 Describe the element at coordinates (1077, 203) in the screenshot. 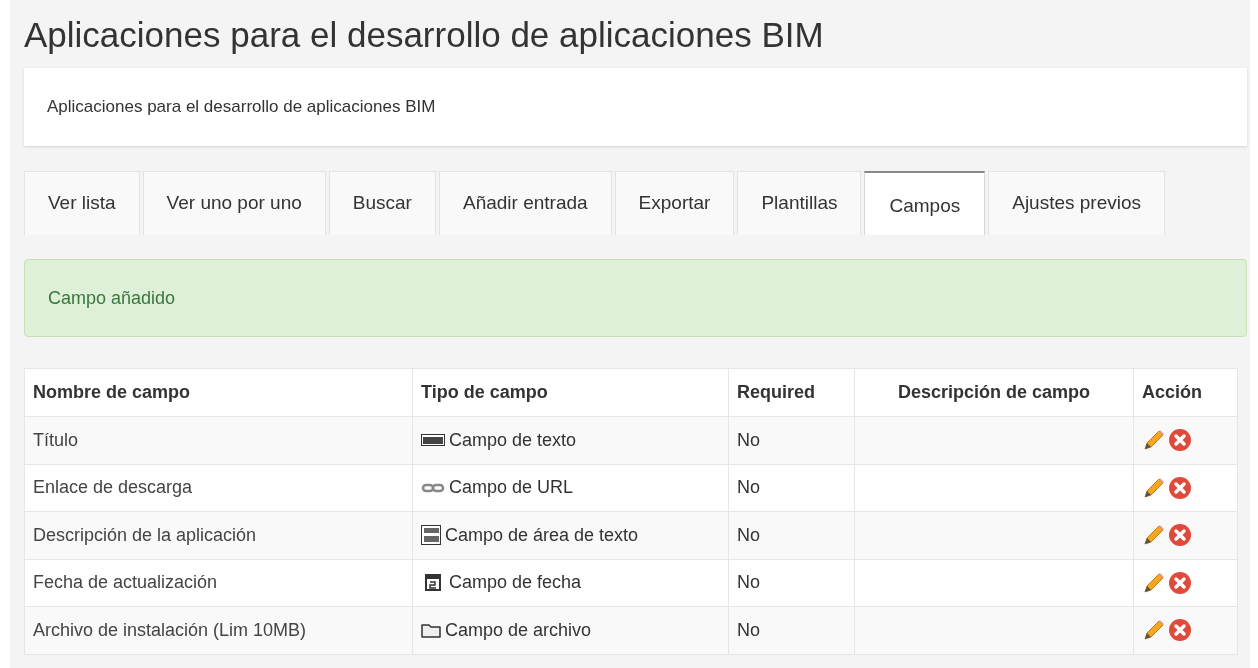

I see `tab: Ajustes previos` at that location.